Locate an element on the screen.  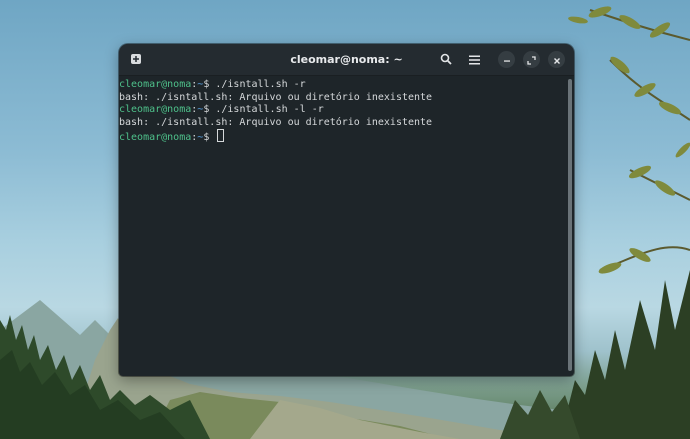
menu-button is located at coordinates (474, 59).